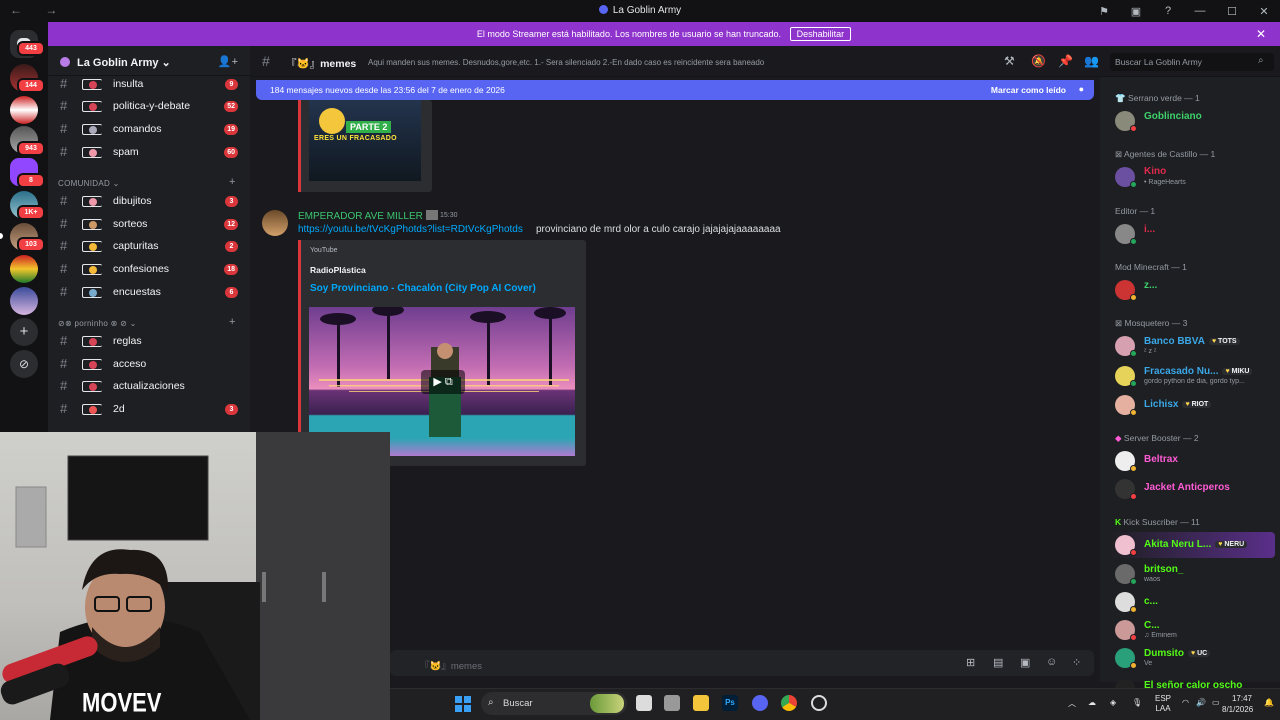 The height and width of the screenshot is (720, 1280). Describe the element at coordinates (149, 410) in the screenshot. I see `channel-item: #2d 3` at that location.